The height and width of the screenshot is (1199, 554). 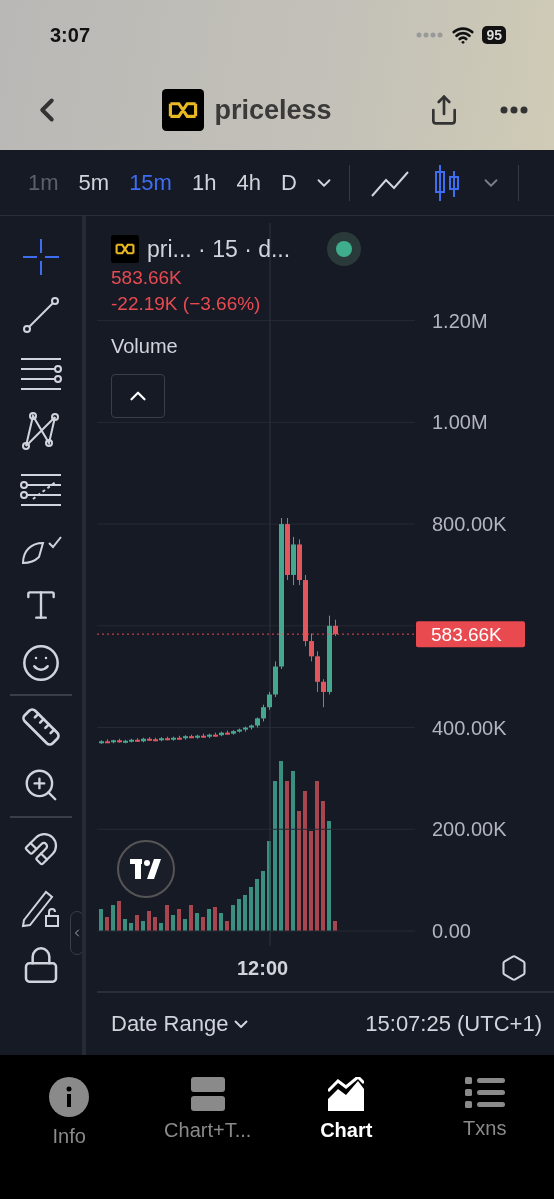 I want to click on more-icon, so click(x=514, y=110).